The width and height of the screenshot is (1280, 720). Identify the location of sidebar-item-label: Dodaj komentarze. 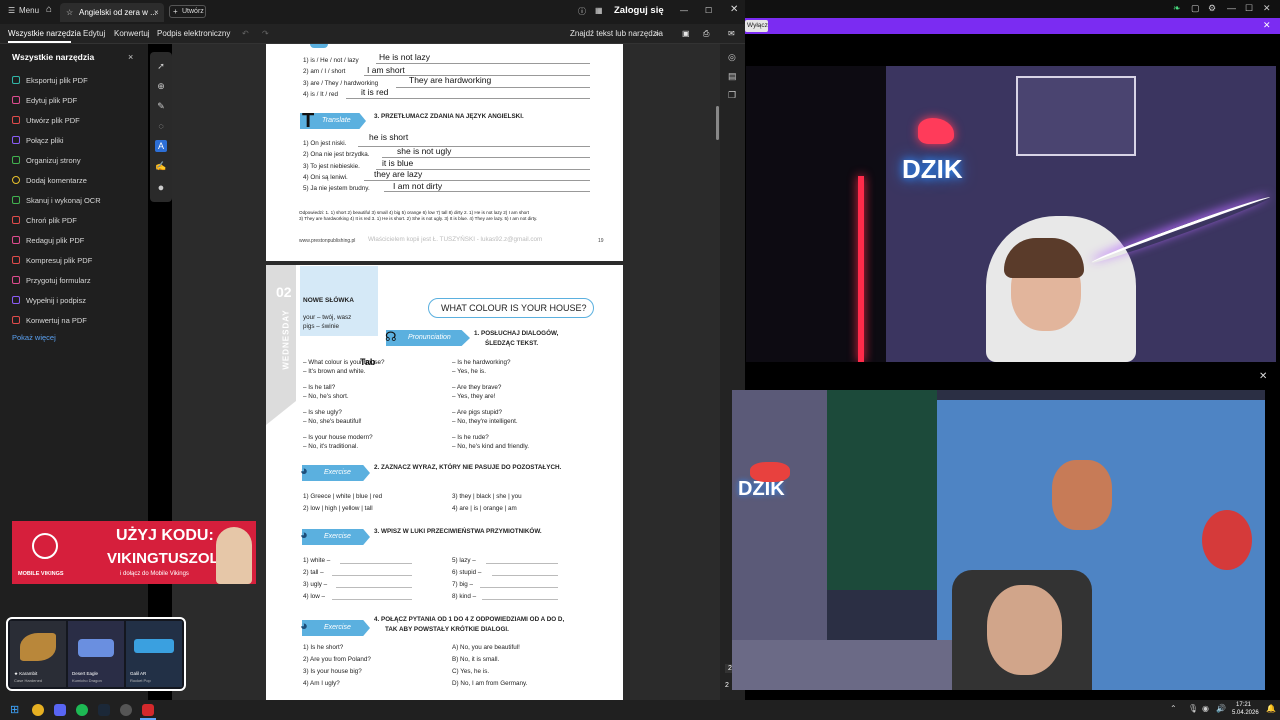
(56, 180).